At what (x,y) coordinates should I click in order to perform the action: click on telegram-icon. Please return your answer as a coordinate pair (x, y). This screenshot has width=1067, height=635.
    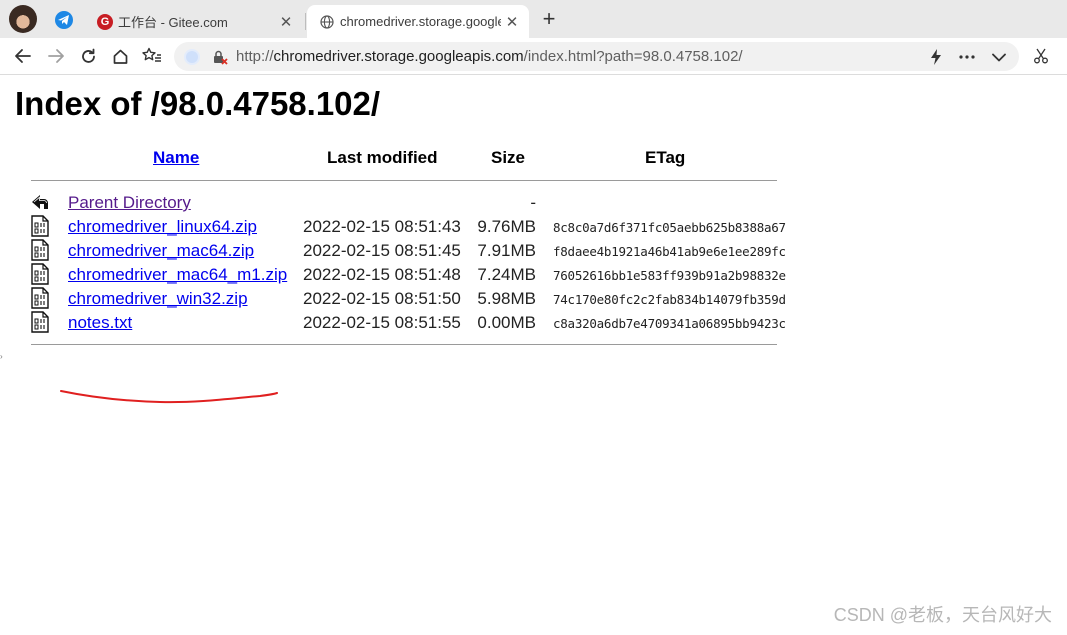
    Looking at the image, I should click on (64, 20).